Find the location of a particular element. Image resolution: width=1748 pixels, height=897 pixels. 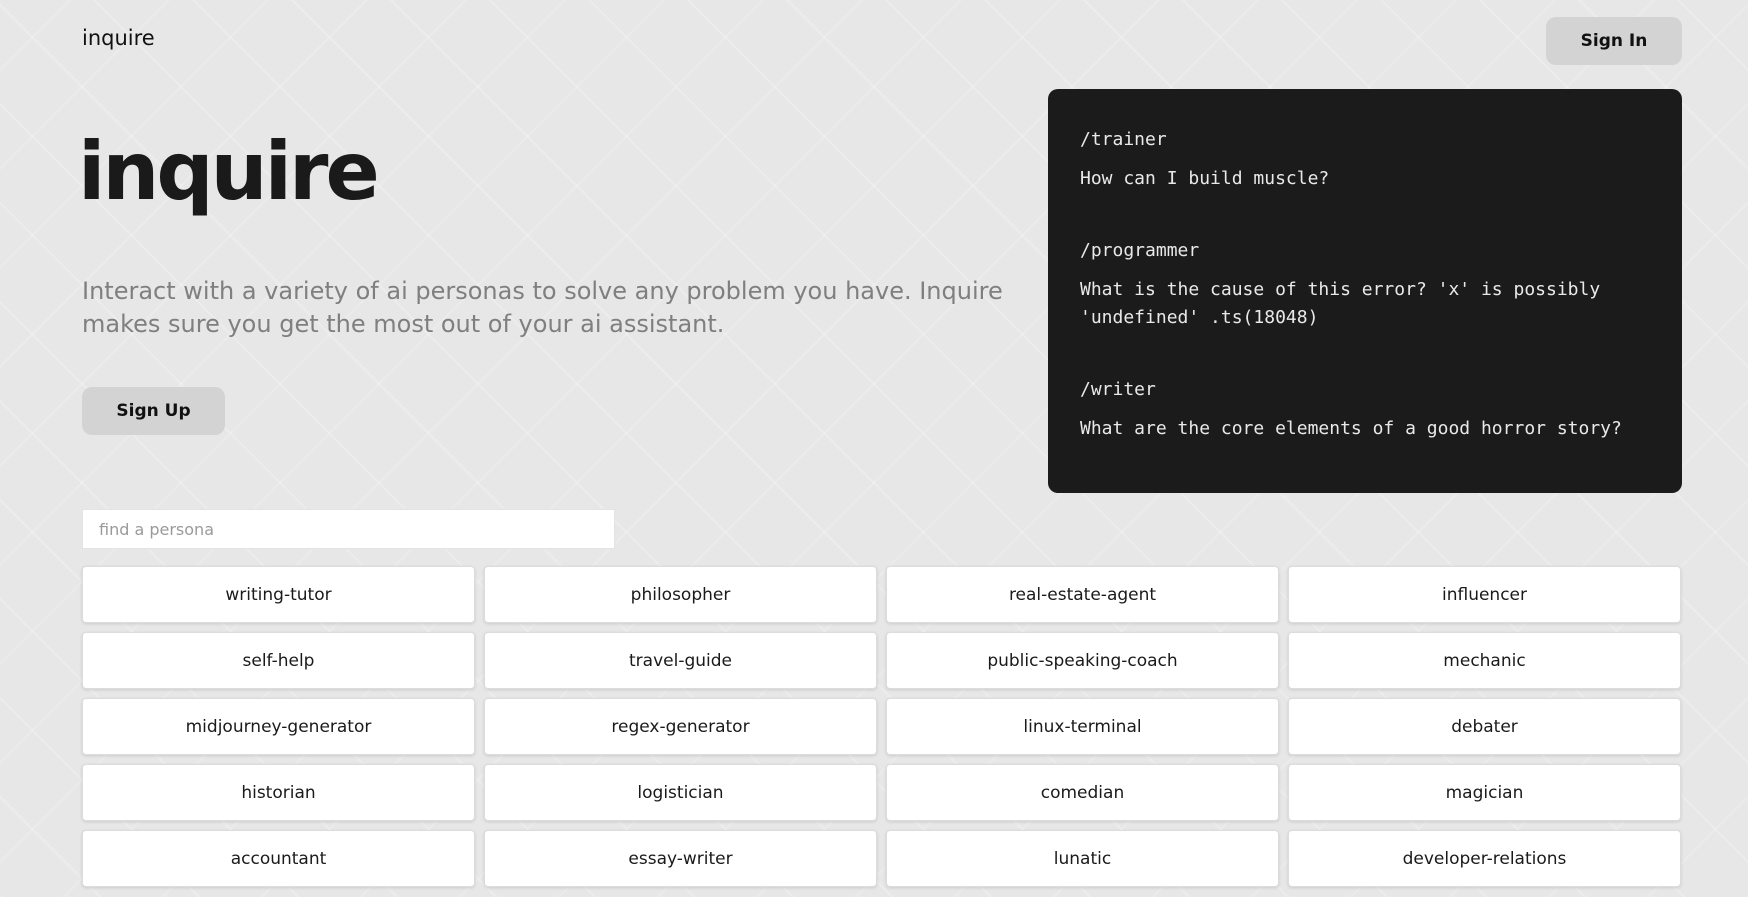

example-block-trainer: /trainer How can I build muscle? is located at coordinates (1365, 161).